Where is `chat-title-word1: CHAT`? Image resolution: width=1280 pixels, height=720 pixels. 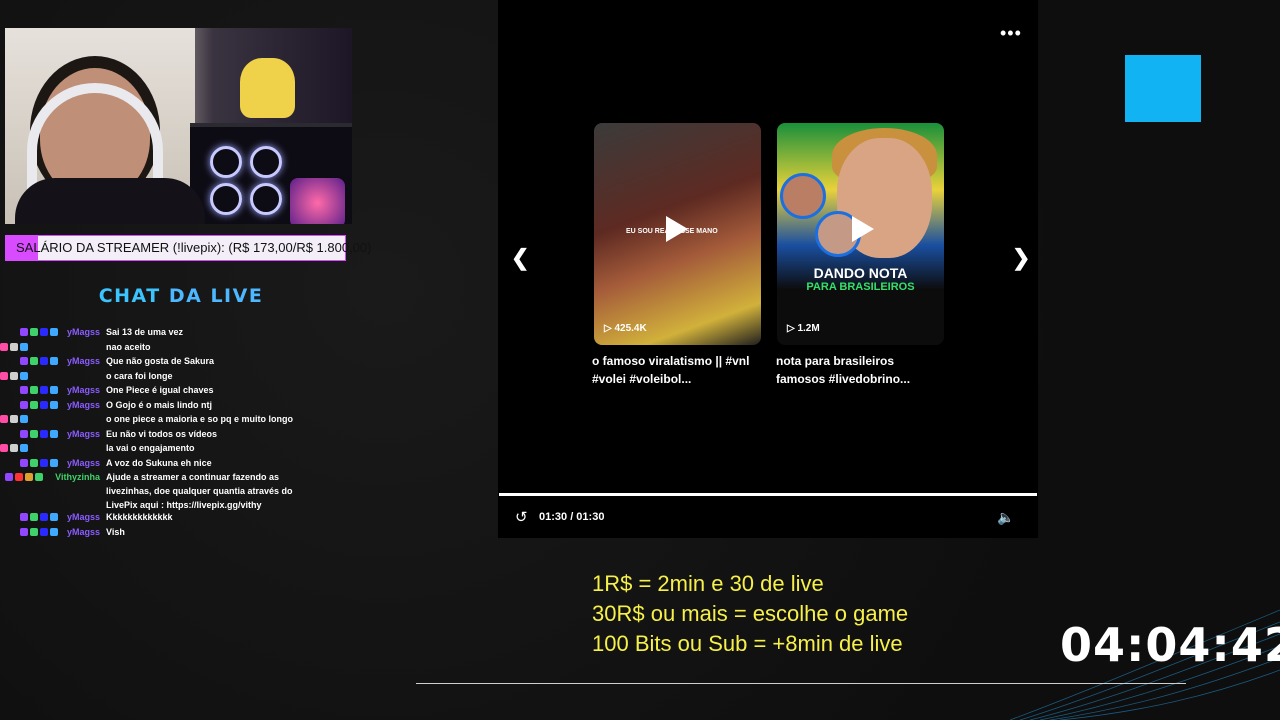 chat-title-word1: CHAT is located at coordinates (129, 296).